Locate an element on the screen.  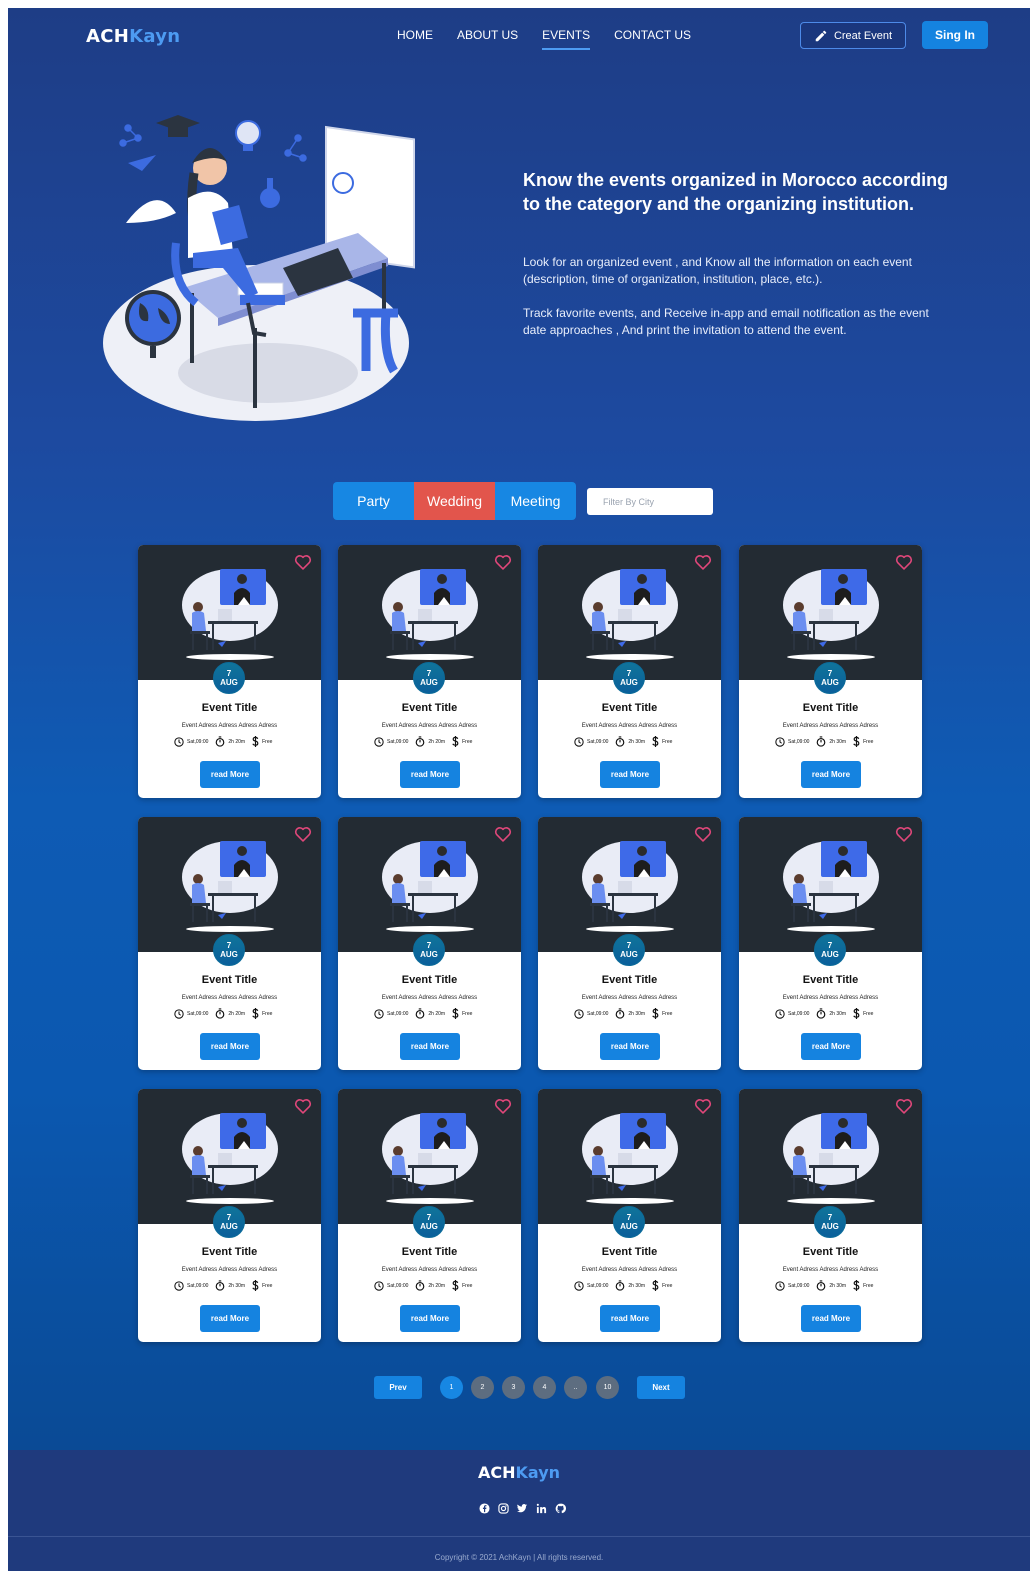
page-10-button: 10 is located at coordinates (607, 1387).